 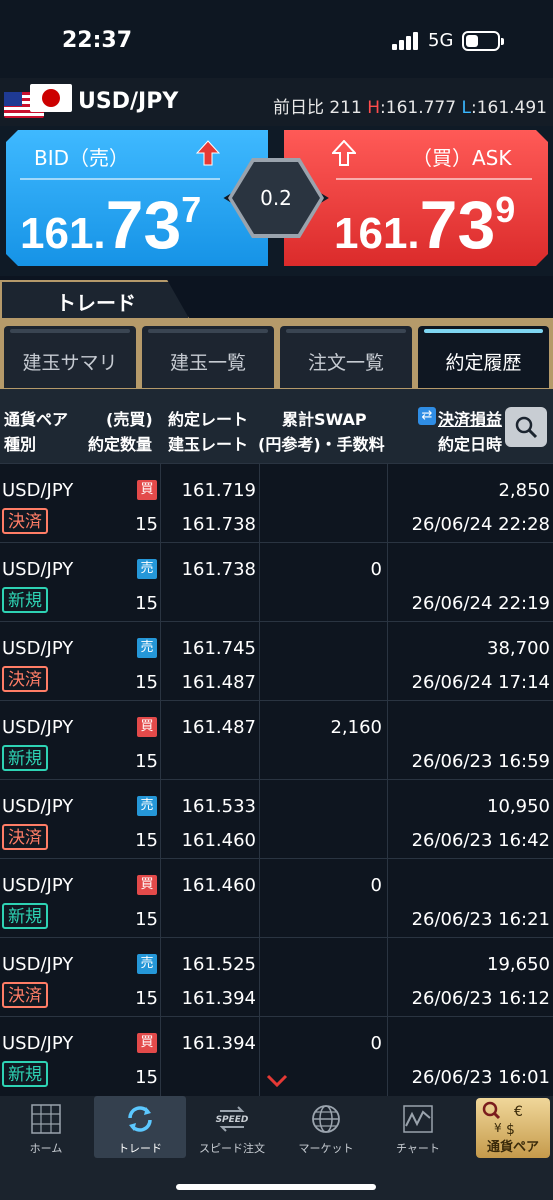 What do you see at coordinates (276, 897) in the screenshot?
I see `table-row: USD/JPY 新規 買 15 161.460 0 26/06/23 16:21` at bounding box center [276, 897].